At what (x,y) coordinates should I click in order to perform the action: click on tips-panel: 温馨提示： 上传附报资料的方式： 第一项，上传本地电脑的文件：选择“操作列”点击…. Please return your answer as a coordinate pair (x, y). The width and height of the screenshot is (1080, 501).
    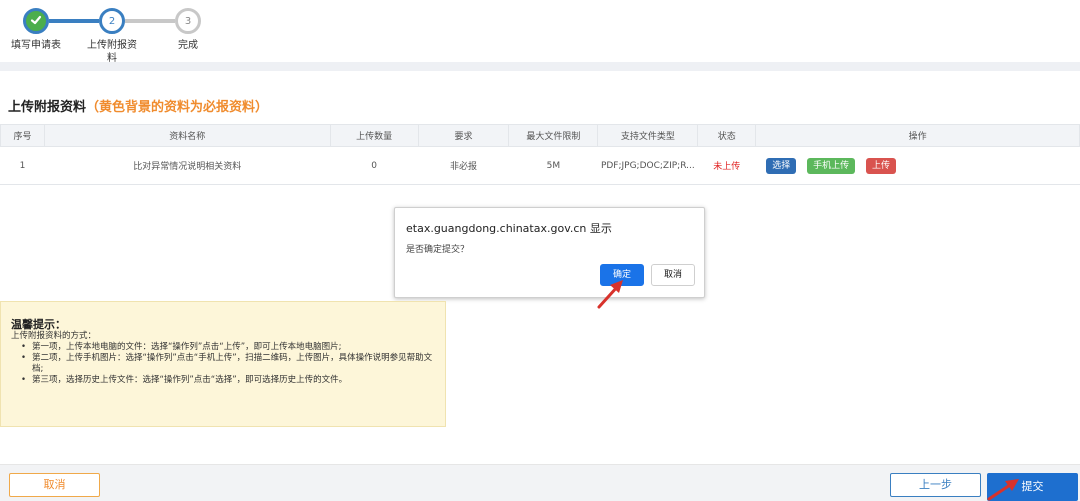
    Looking at the image, I should click on (223, 364).